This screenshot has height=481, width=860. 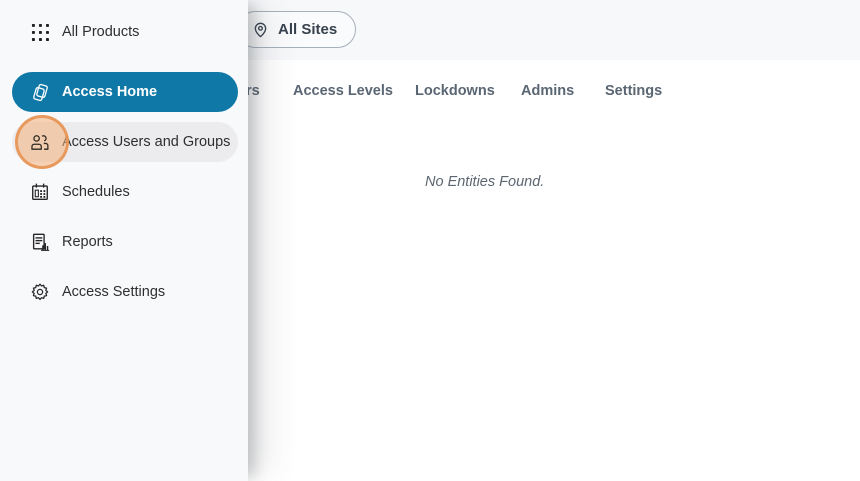 I want to click on report-icon, so click(x=40, y=242).